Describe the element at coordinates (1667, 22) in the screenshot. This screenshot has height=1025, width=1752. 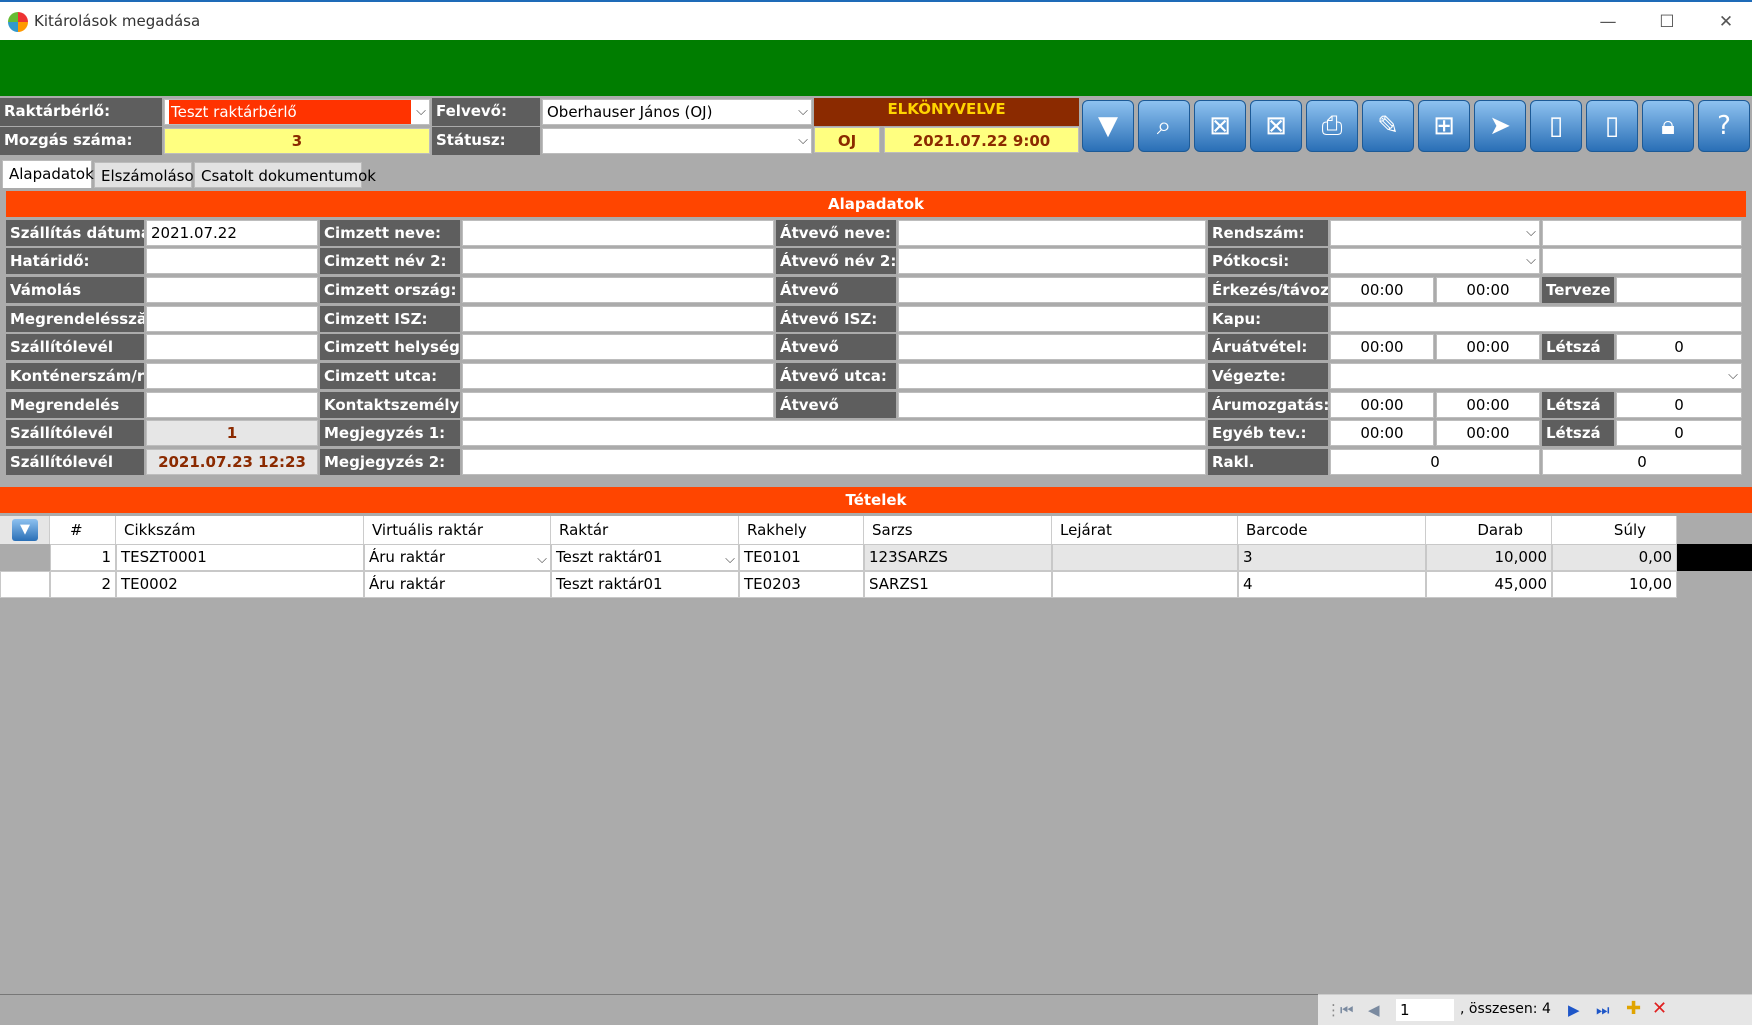
I see `maximize-button: ☐` at that location.